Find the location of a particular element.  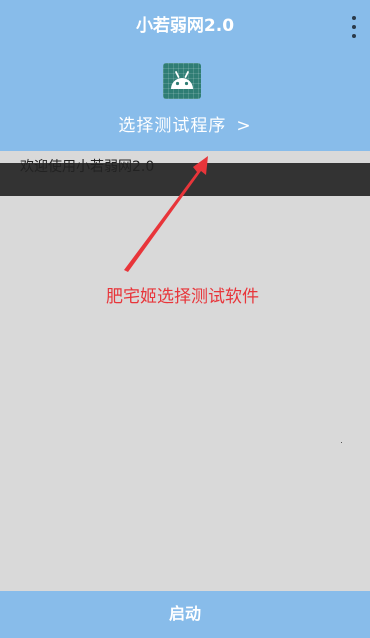

start-button: 启动 is located at coordinates (185, 614).